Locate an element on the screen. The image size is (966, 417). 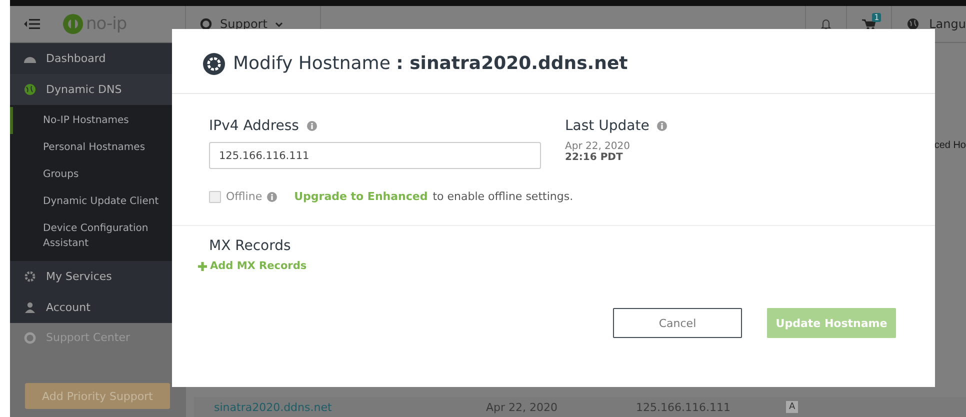
checkbox-label: Offline is located at coordinates (244, 196).